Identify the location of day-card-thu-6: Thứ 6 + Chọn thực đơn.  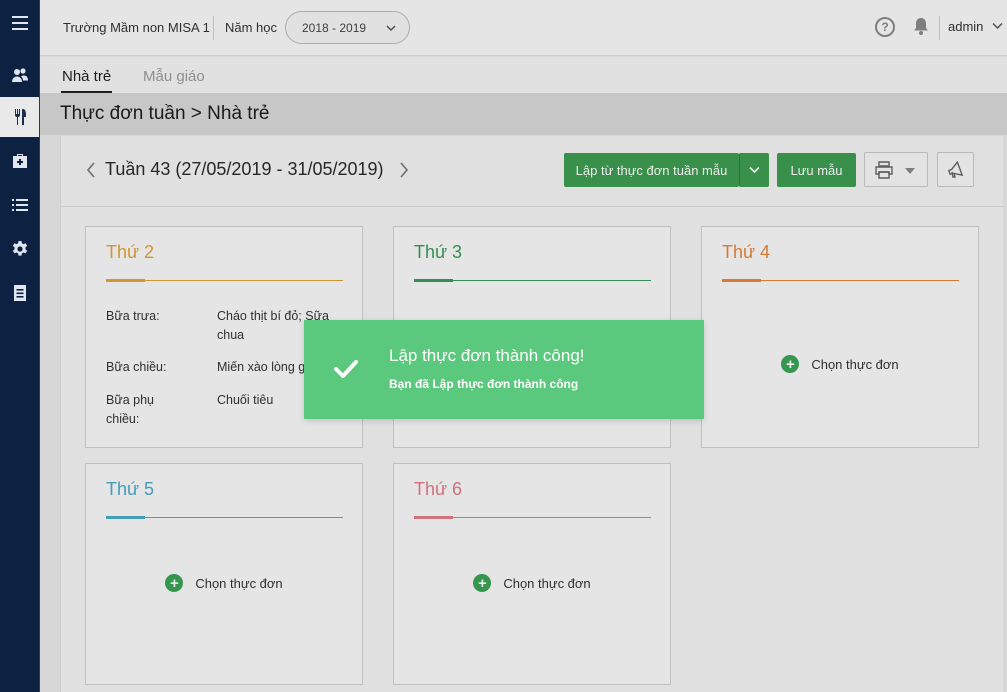
(532, 574).